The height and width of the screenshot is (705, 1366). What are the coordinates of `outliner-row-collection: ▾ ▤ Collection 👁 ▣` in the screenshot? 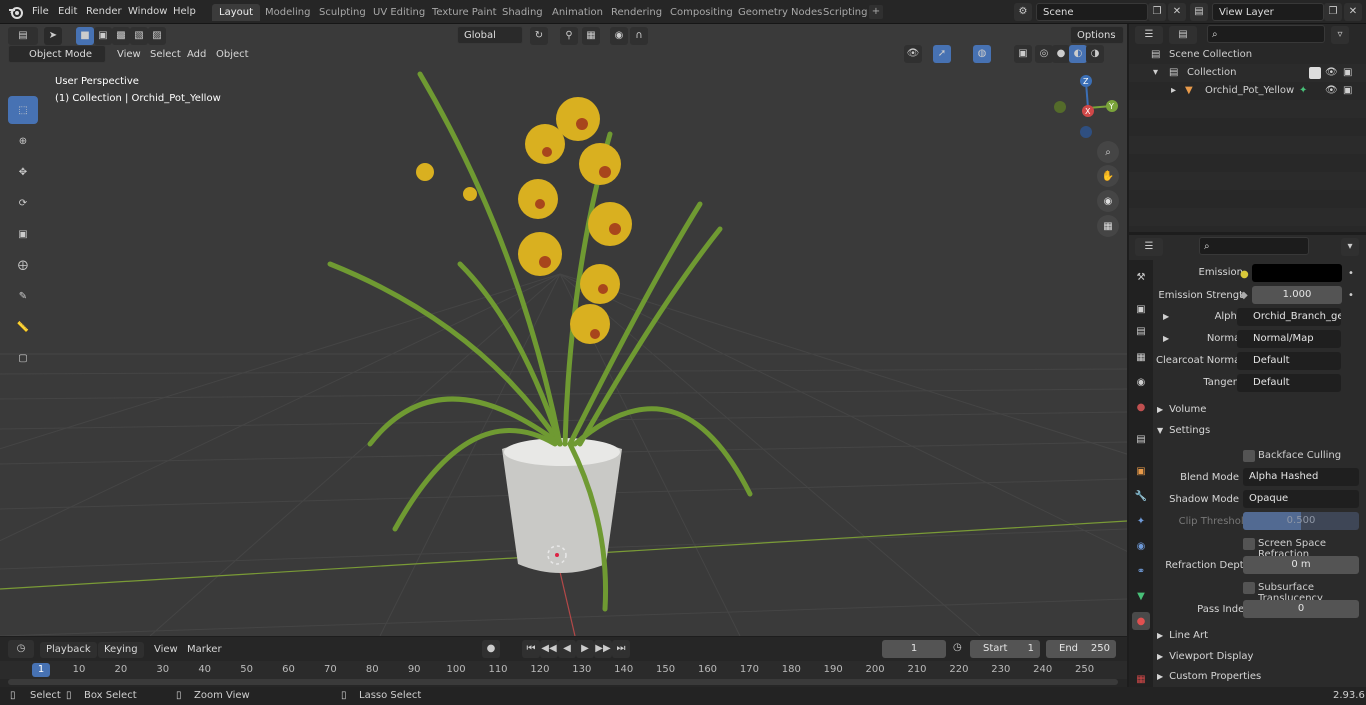 It's located at (1247, 73).